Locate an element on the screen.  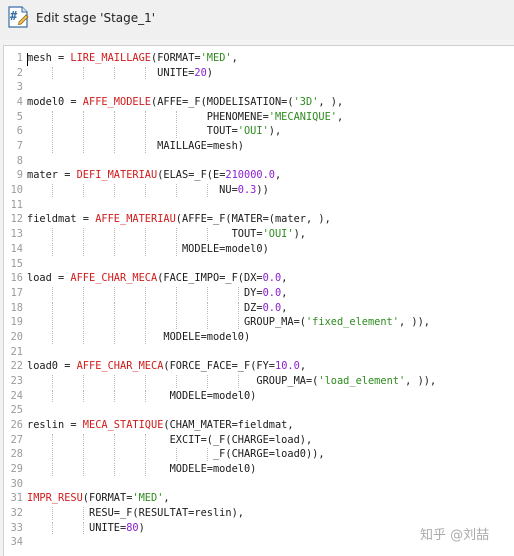
line-number: 22 is located at coordinates (16, 366).